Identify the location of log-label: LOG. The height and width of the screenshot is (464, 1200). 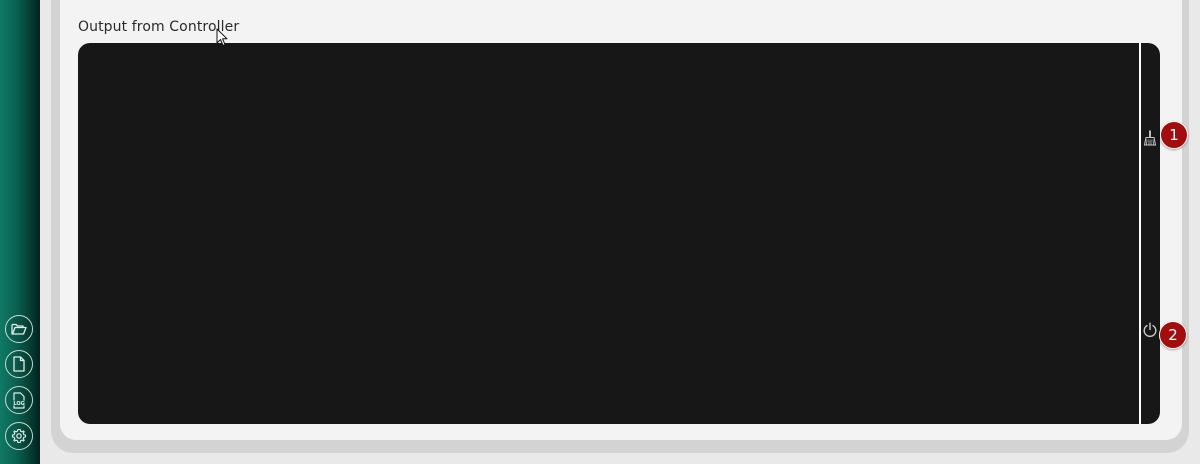
(18, 403).